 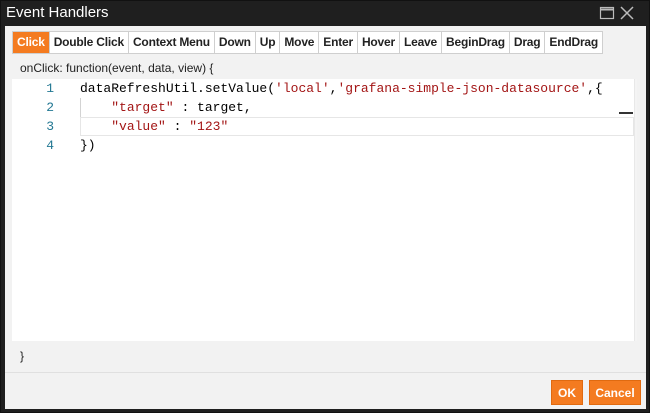 I want to click on code-token: }), so click(x=88, y=145).